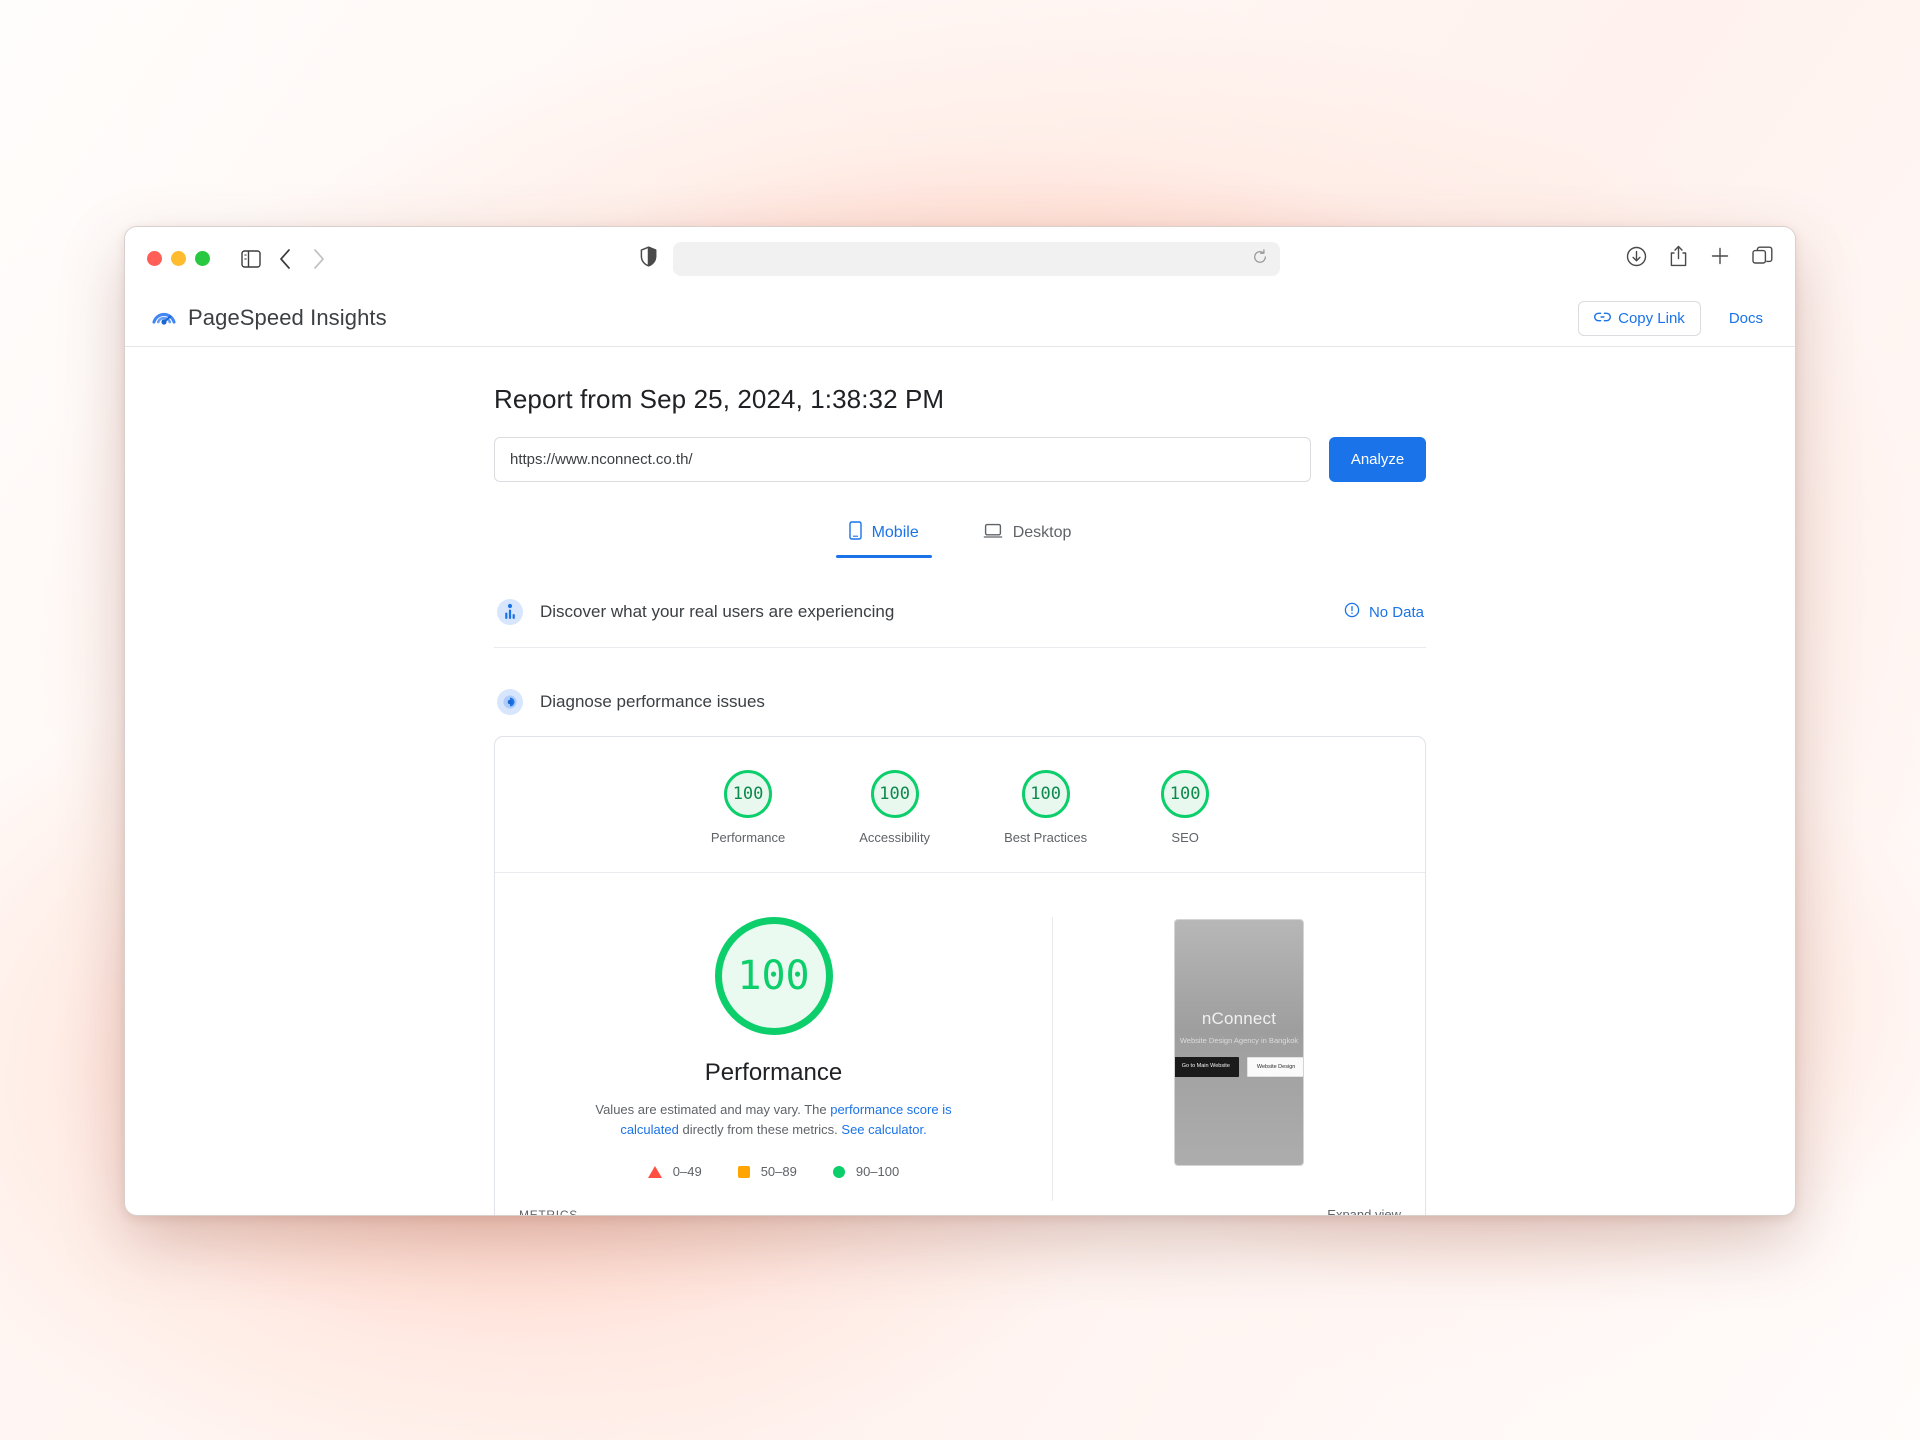 The height and width of the screenshot is (1440, 1920). I want to click on address-bar-region, so click(960, 258).